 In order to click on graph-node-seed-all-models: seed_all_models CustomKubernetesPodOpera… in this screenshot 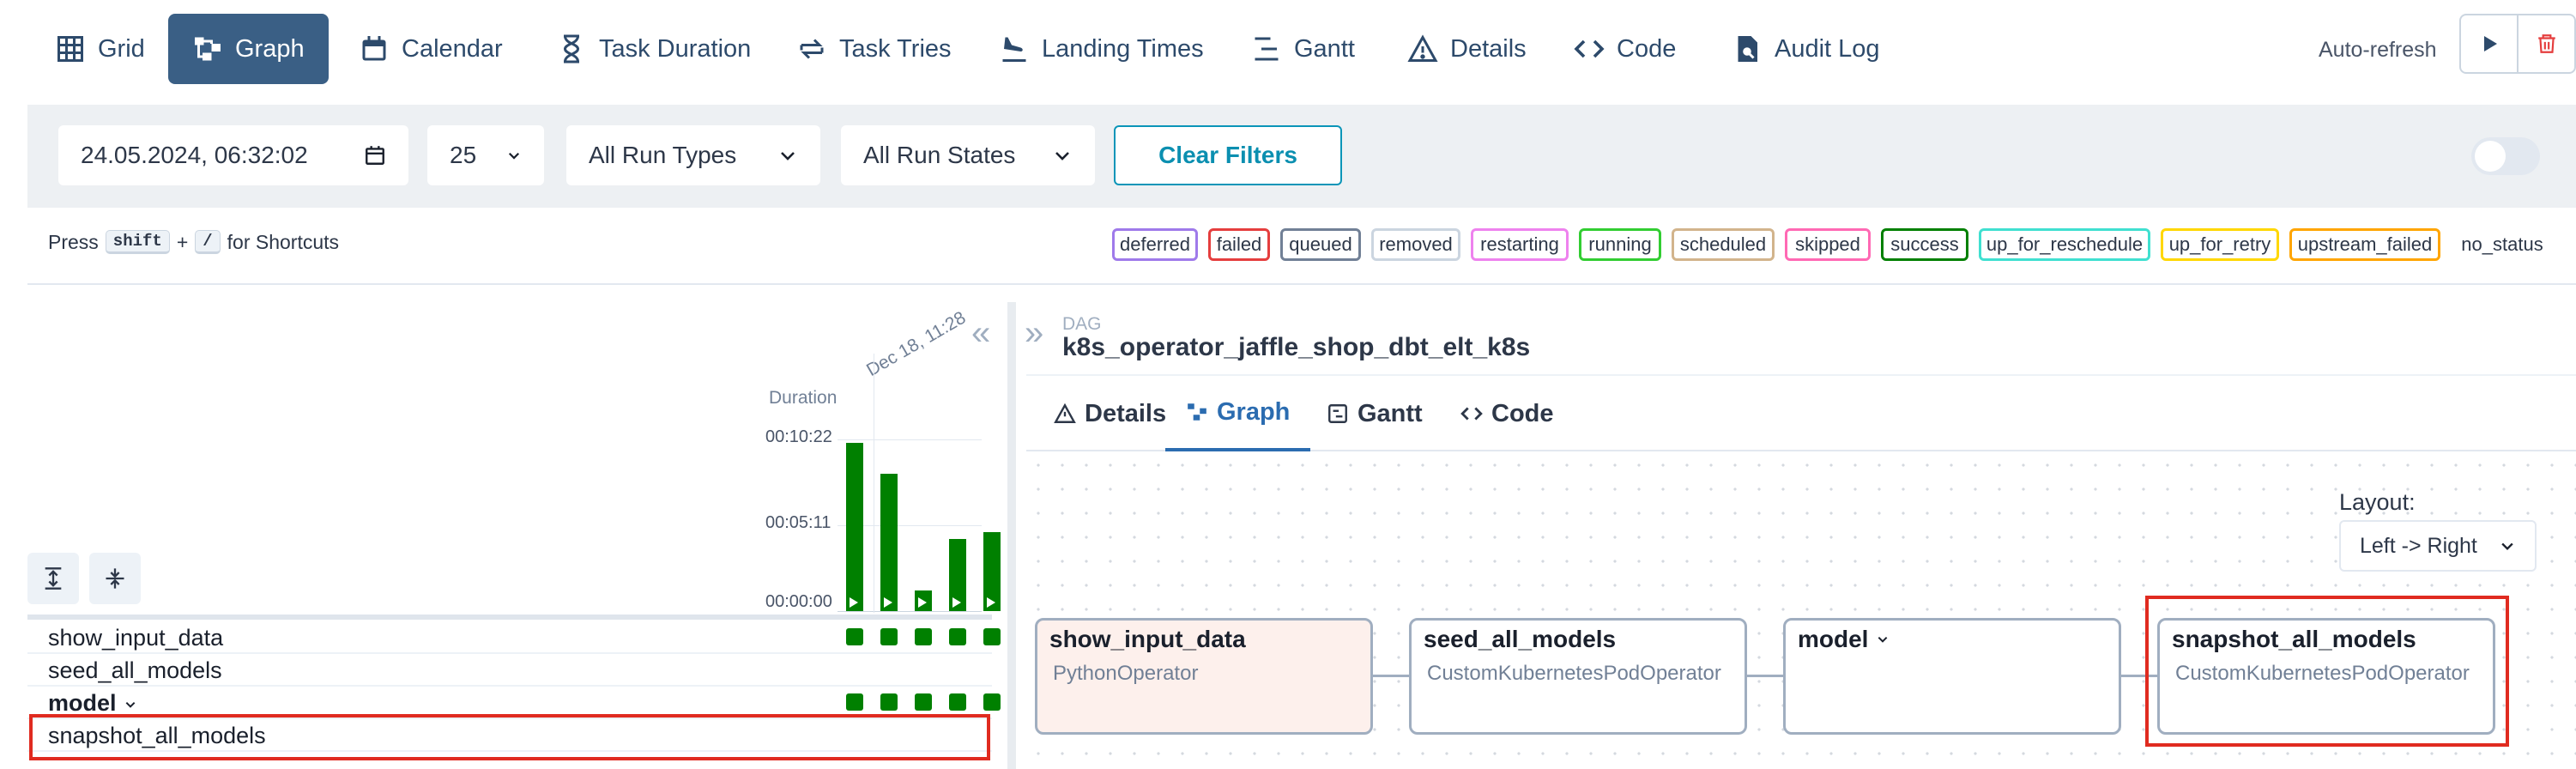, I will do `click(1578, 676)`.